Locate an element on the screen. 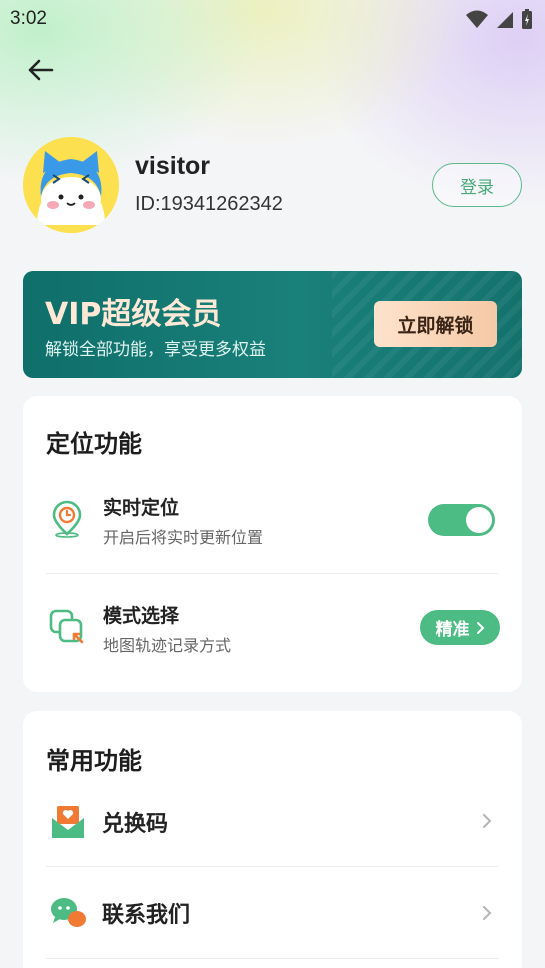 The width and height of the screenshot is (545, 968). login-button: 登录 is located at coordinates (477, 185).